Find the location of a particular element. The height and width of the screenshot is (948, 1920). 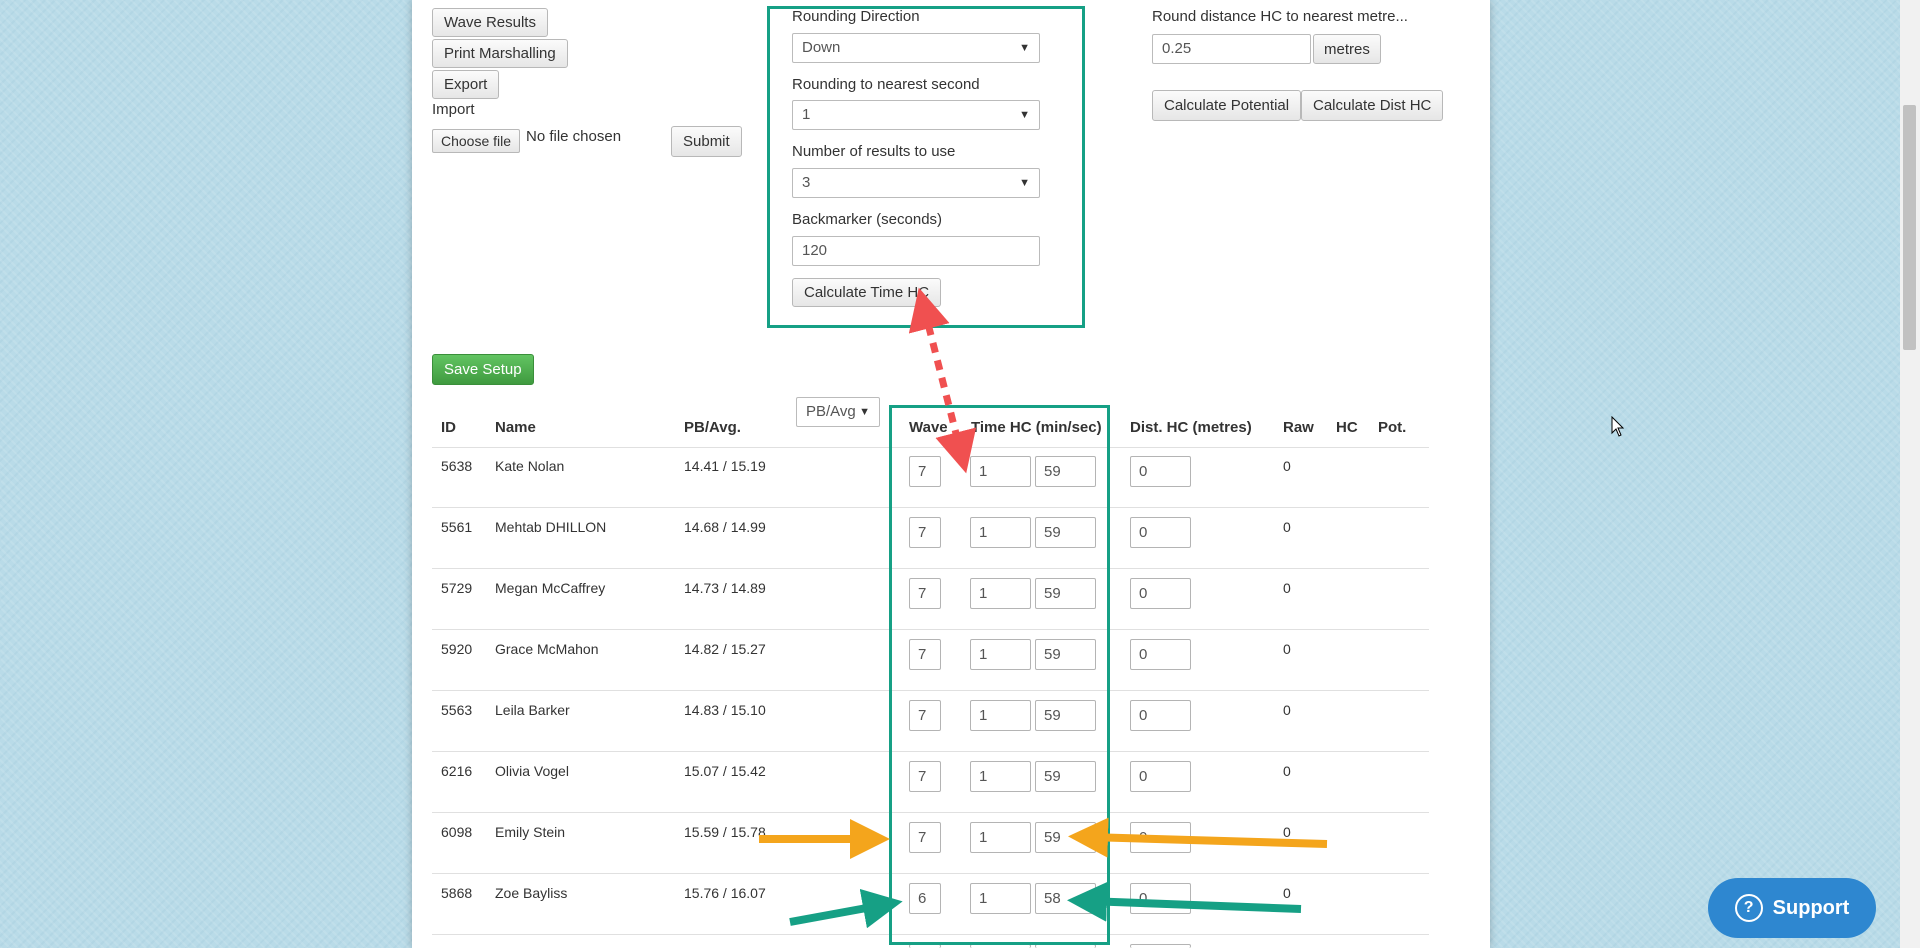

mouse-cursor-icon is located at coordinates (1618, 426).